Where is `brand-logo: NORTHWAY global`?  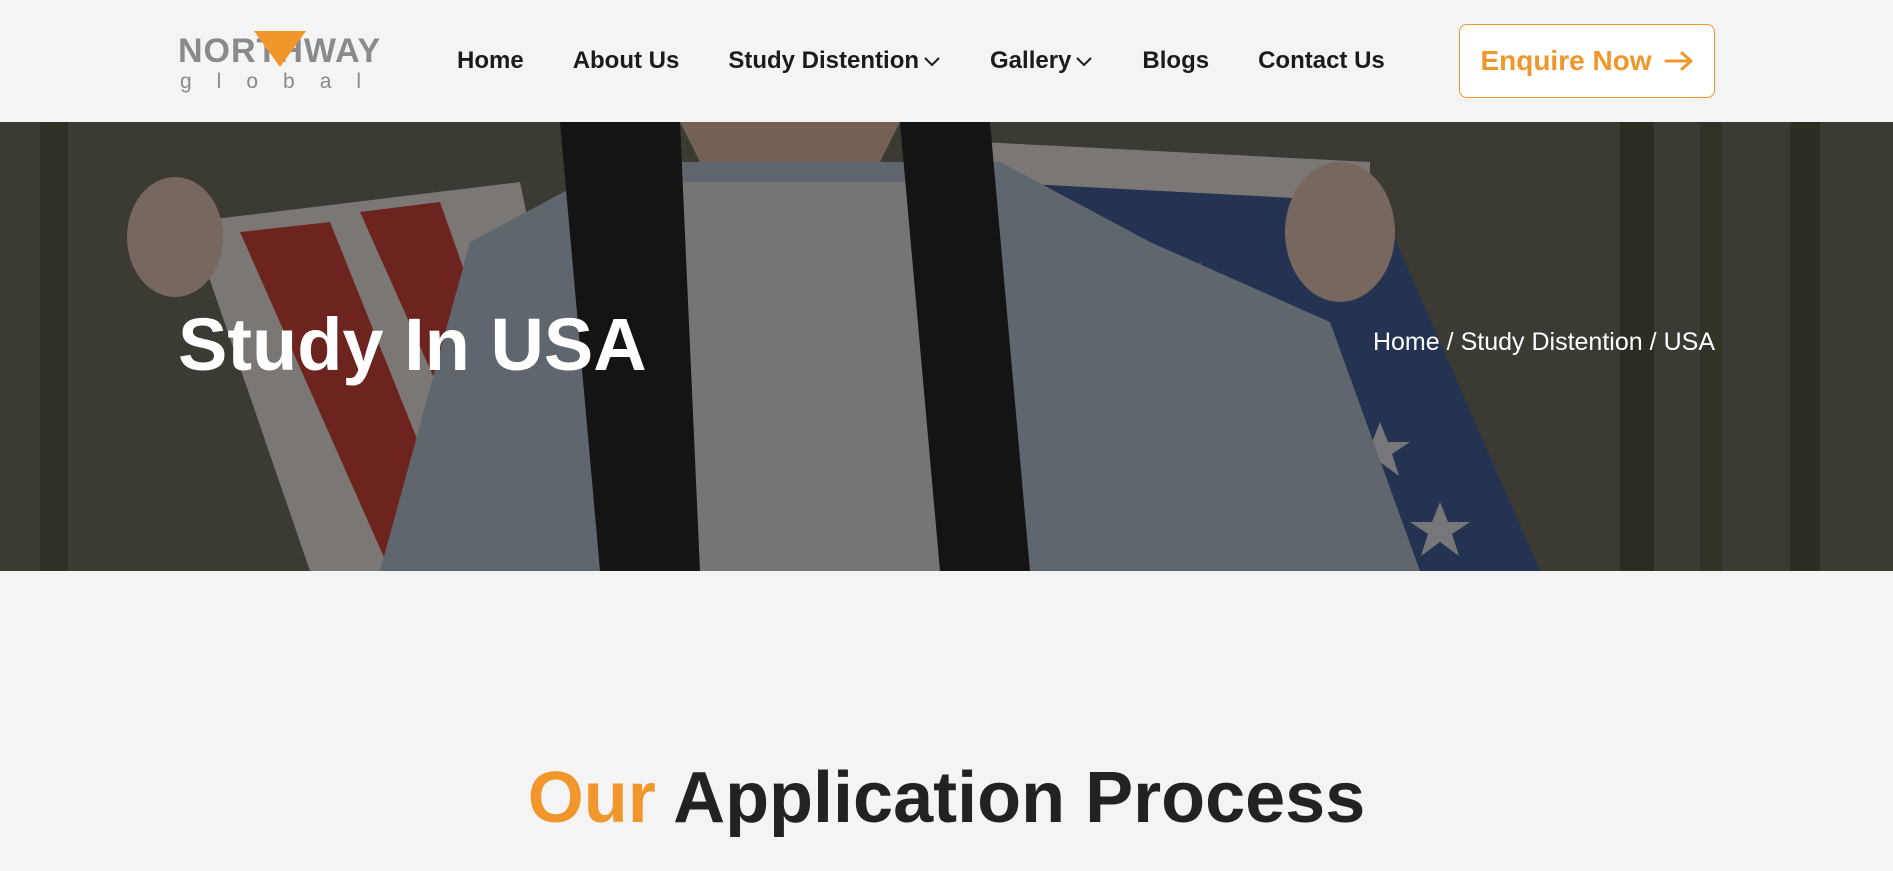
brand-logo: NORTHWAY global is located at coordinates (288, 61).